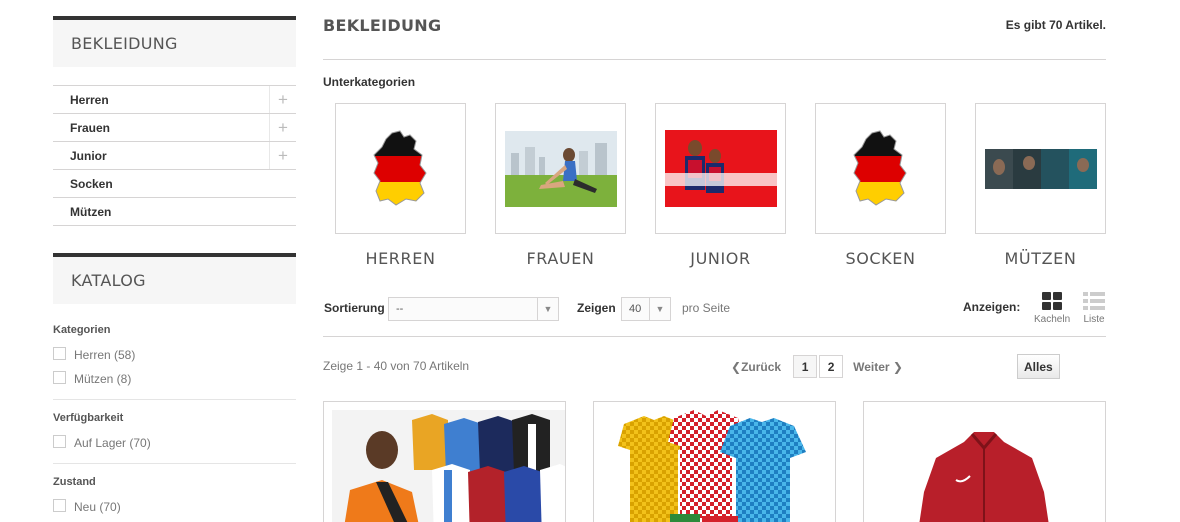 The width and height of the screenshot is (1180, 522). What do you see at coordinates (880, 258) in the screenshot?
I see `subcategory-name: SOCKEN` at bounding box center [880, 258].